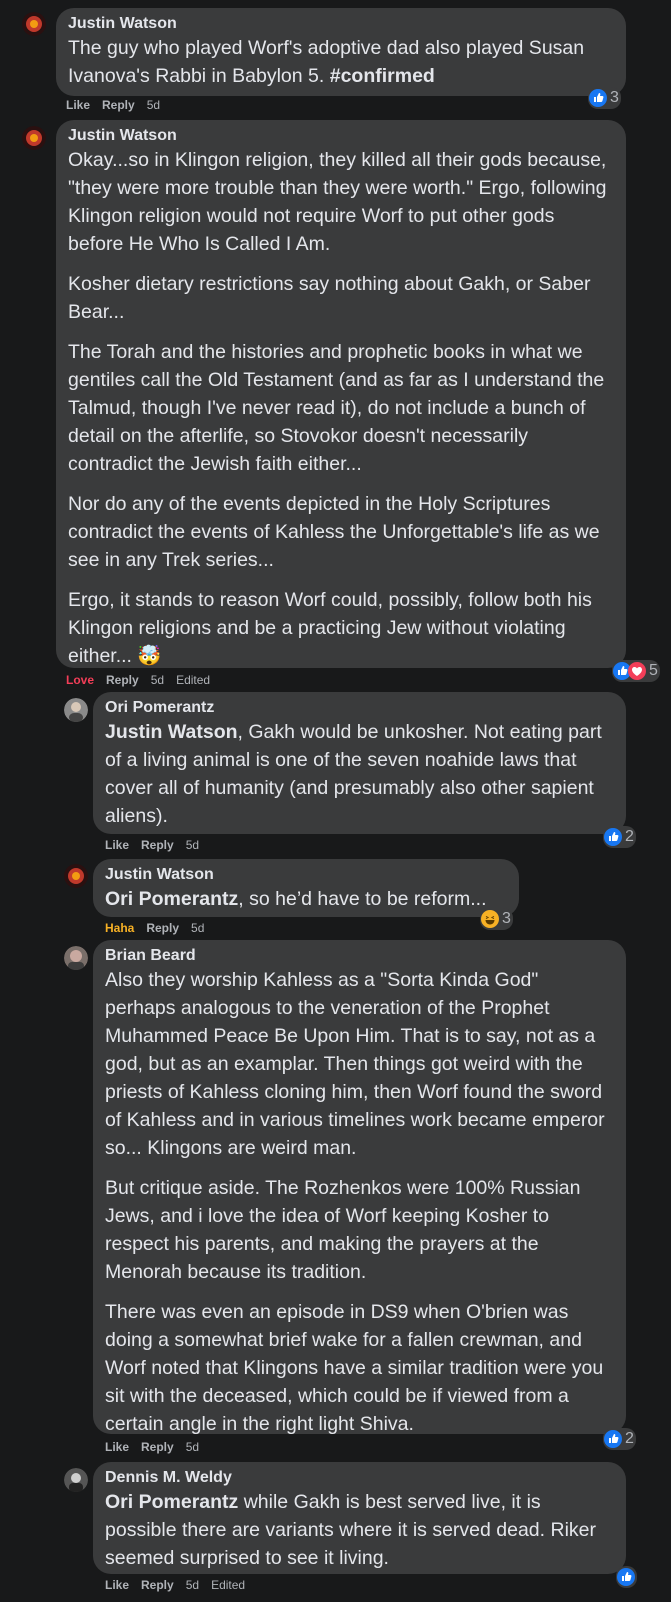 This screenshot has height=1602, width=671. I want to click on comment-author: Dennis M. Weldy, so click(359, 1478).